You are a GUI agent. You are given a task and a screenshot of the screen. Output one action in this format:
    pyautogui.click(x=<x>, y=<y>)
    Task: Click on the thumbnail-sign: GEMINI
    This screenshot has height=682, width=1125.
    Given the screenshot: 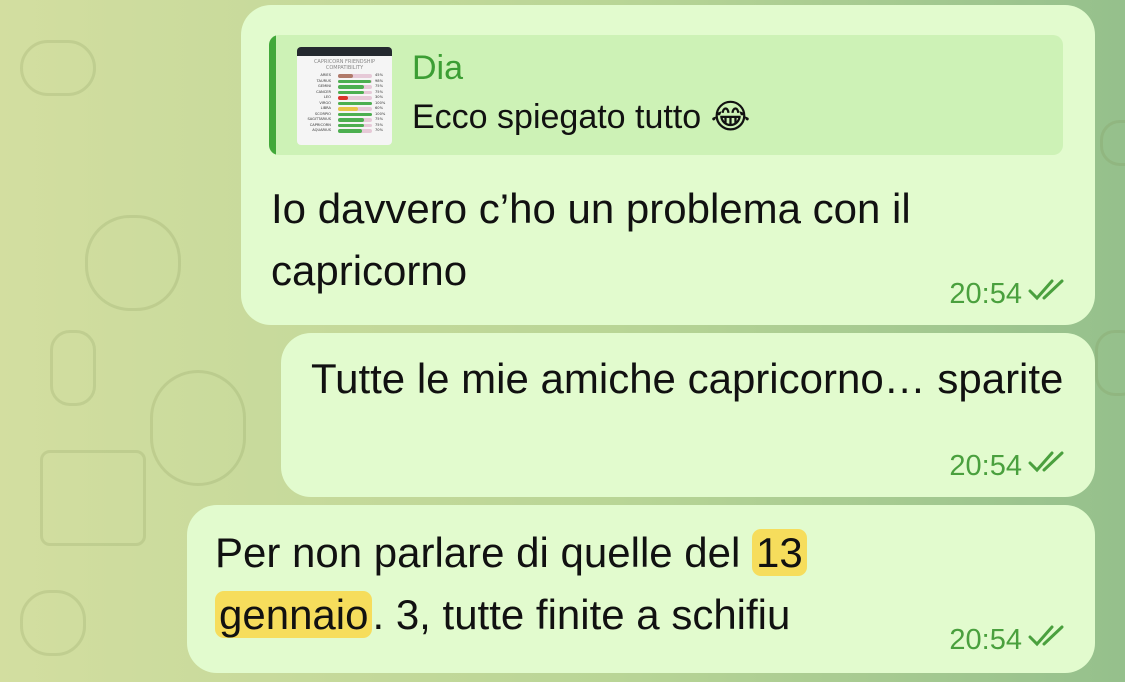 What is the action you would take?
    pyautogui.click(x=324, y=86)
    